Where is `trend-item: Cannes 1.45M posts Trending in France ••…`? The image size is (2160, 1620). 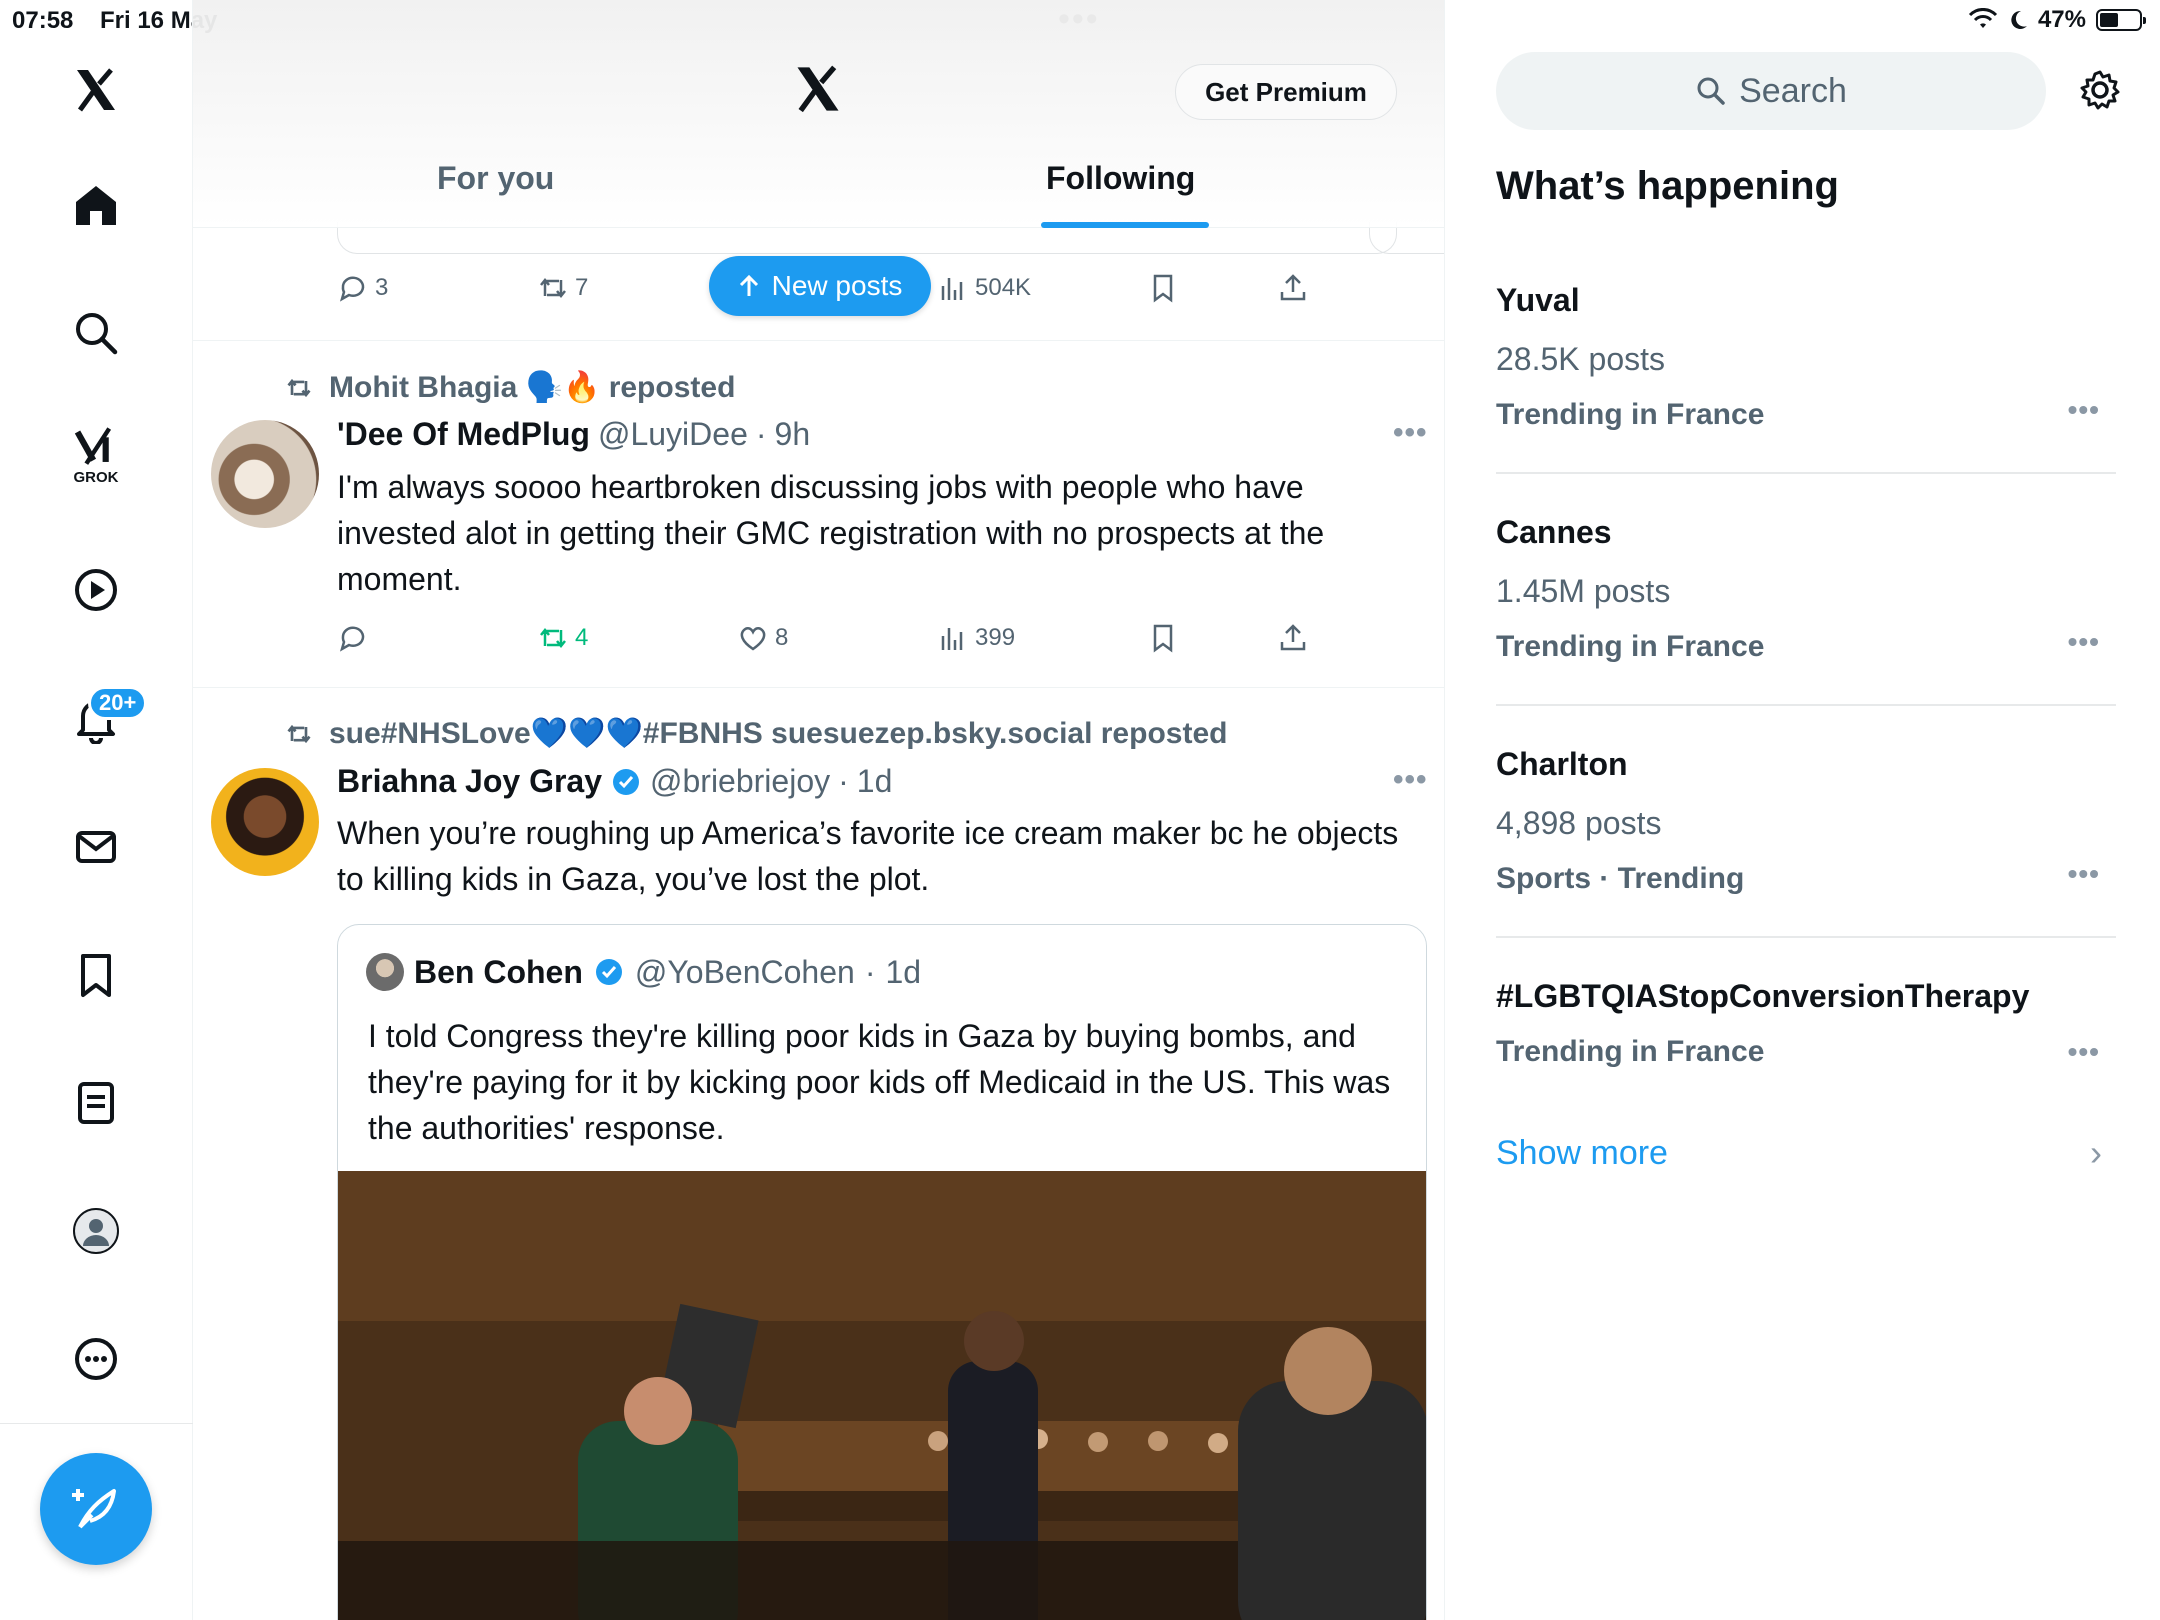 trend-item: Cannes 1.45M posts Trending in France ••… is located at coordinates (1806, 589).